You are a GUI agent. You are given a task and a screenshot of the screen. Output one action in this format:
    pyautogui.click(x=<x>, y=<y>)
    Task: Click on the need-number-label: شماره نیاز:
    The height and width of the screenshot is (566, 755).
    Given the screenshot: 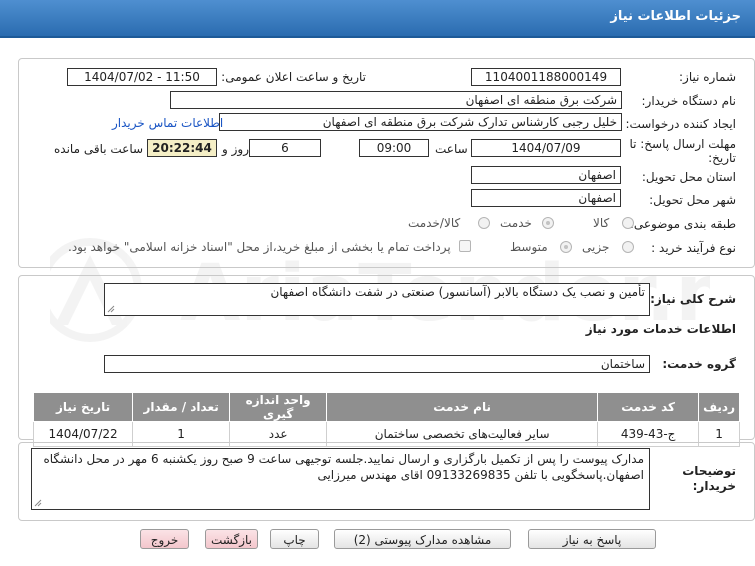 What is the action you would take?
    pyautogui.click(x=707, y=77)
    